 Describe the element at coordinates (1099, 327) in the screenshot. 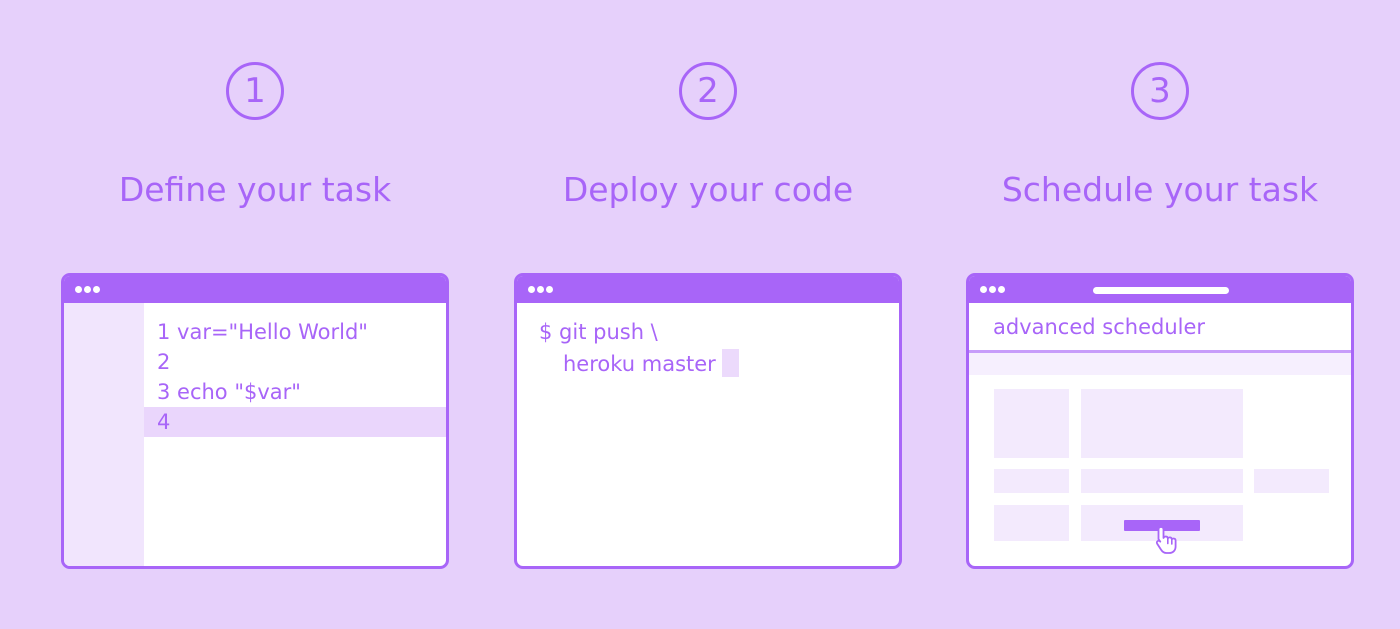

I see `scheduler-title: advanced scheduler` at that location.